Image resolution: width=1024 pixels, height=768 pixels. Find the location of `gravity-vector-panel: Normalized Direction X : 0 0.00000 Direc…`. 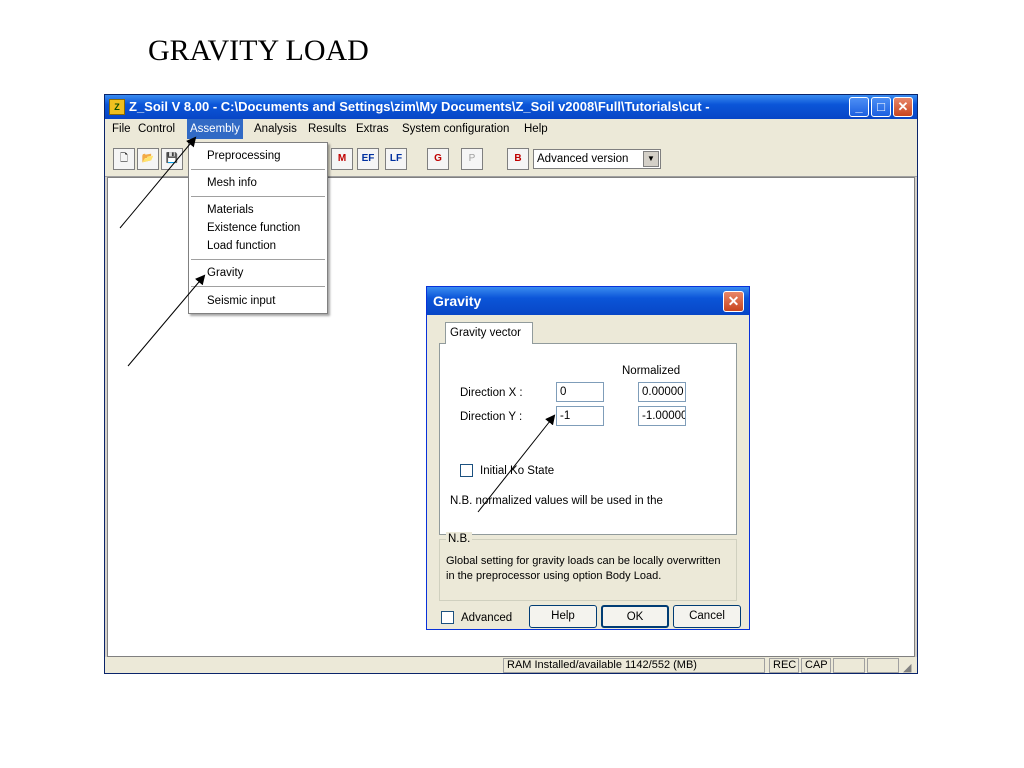

gravity-vector-panel: Normalized Direction X : 0 0.00000 Direc… is located at coordinates (588, 439).